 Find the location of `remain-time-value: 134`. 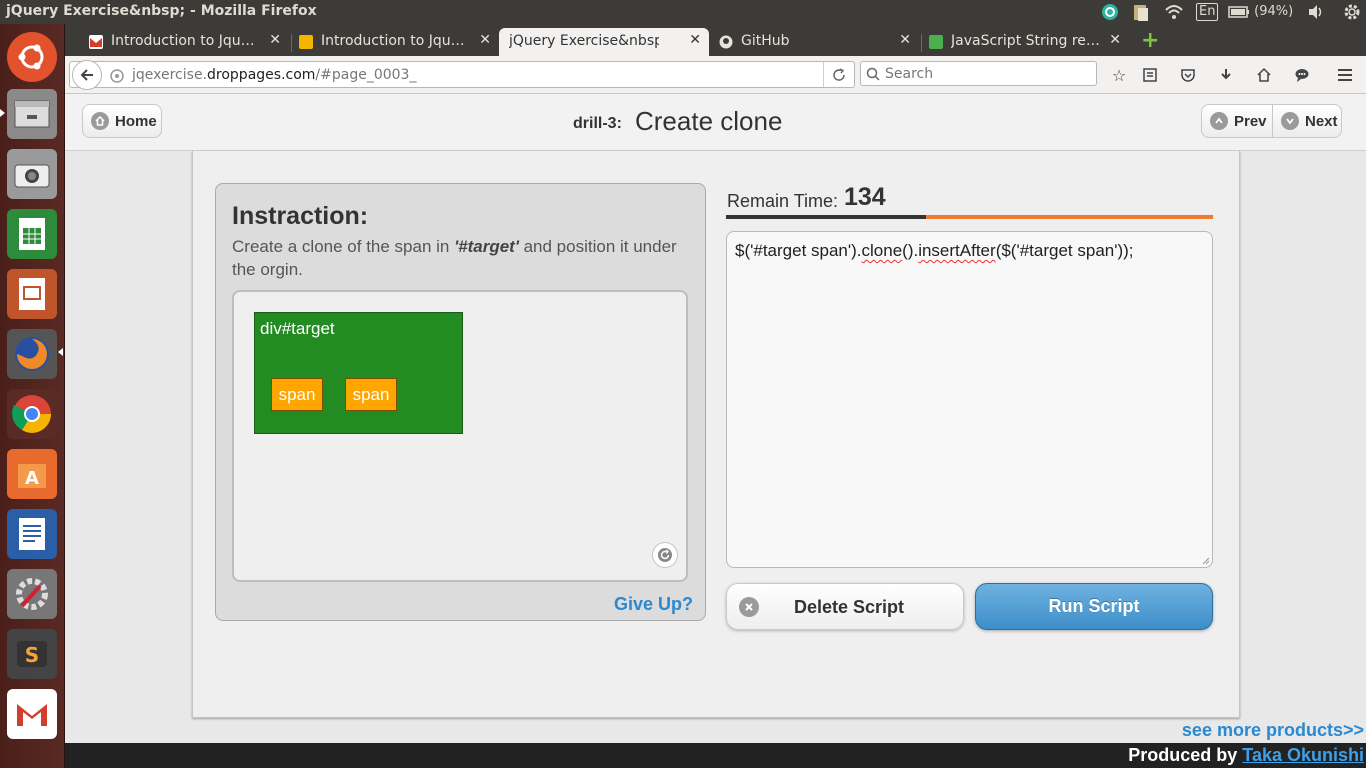

remain-time-value: 134 is located at coordinates (865, 197).